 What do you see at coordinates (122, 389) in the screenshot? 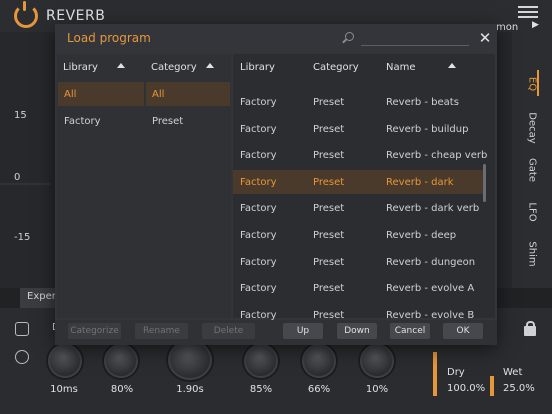
I see `diffusion-value: 80%` at bounding box center [122, 389].